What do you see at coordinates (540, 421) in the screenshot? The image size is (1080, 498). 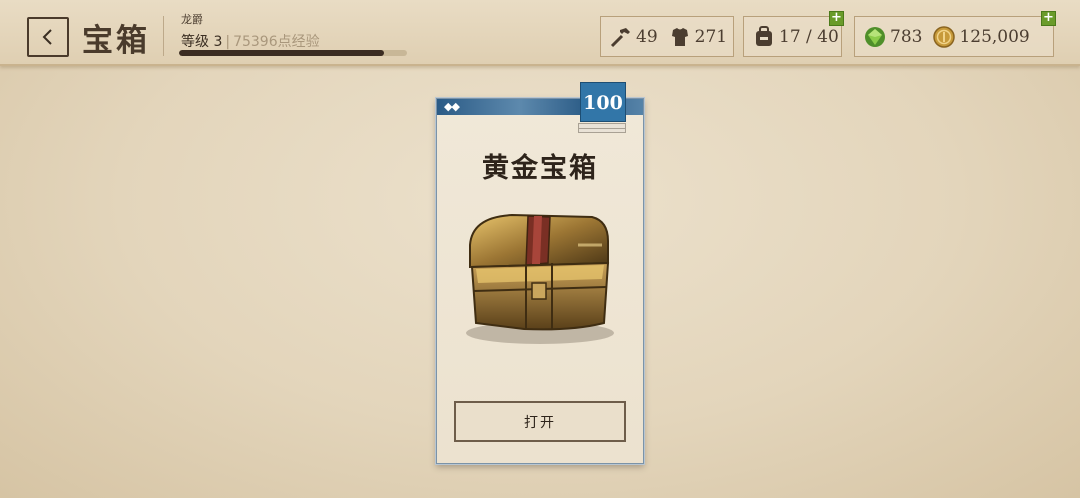 I see `open-chest-button: 打开` at bounding box center [540, 421].